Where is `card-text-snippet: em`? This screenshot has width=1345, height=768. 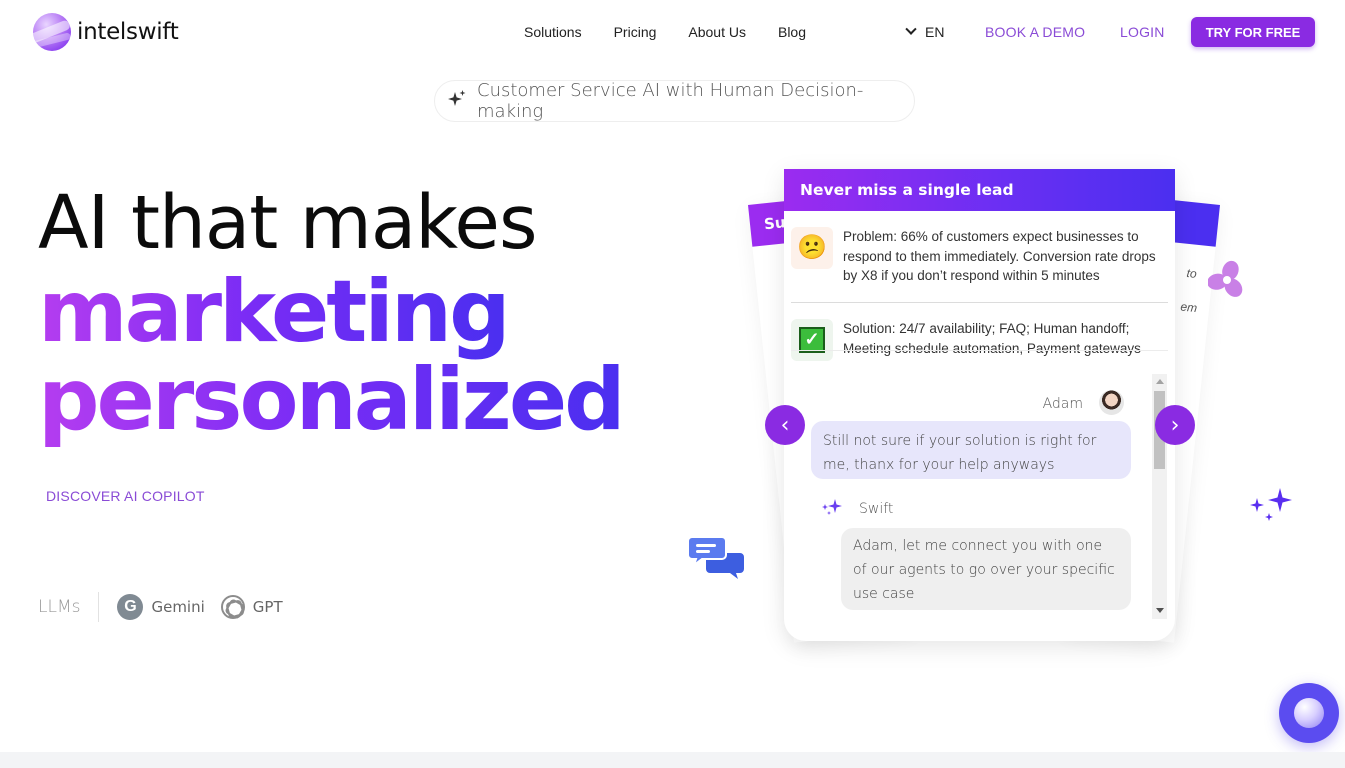
card-text-snippet: em is located at coordinates (1188, 307).